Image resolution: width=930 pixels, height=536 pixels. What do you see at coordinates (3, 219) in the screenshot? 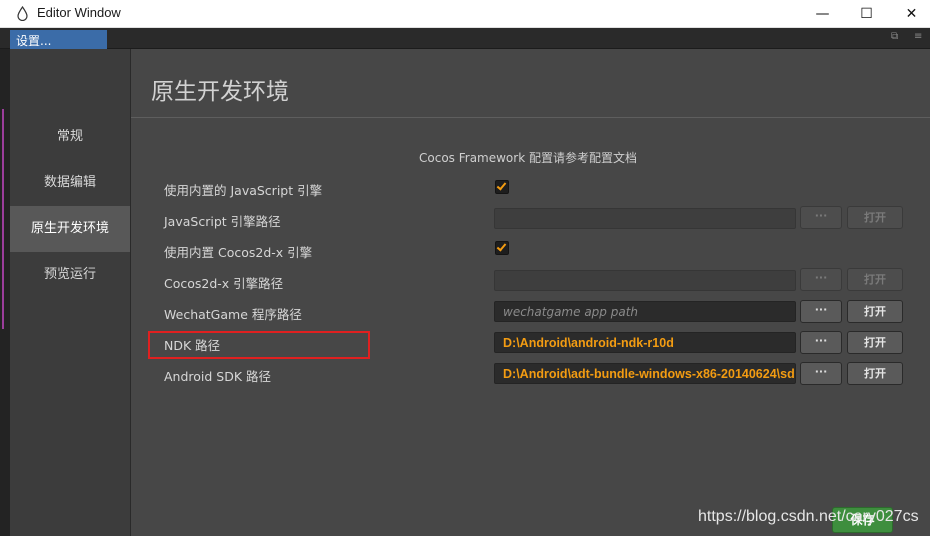
I see `background-editor-marker` at bounding box center [3, 219].